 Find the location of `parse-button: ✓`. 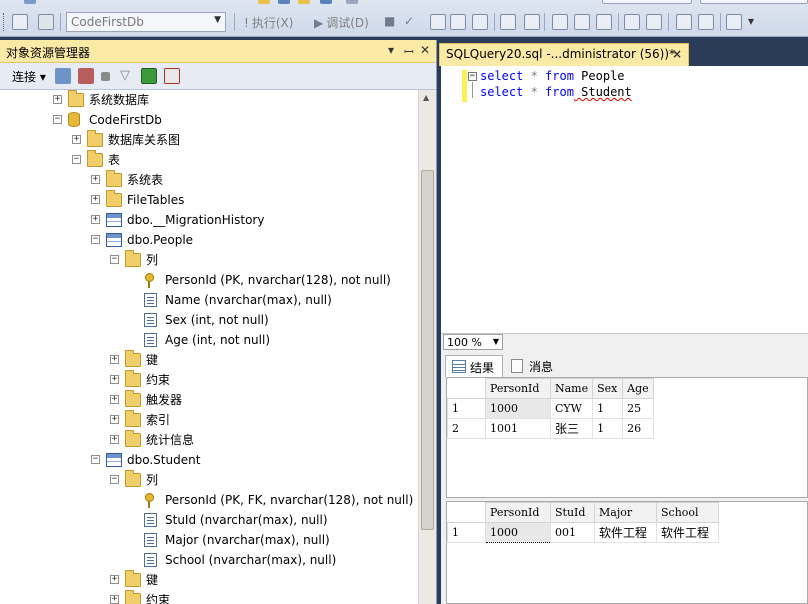

parse-button: ✓ is located at coordinates (410, 21).